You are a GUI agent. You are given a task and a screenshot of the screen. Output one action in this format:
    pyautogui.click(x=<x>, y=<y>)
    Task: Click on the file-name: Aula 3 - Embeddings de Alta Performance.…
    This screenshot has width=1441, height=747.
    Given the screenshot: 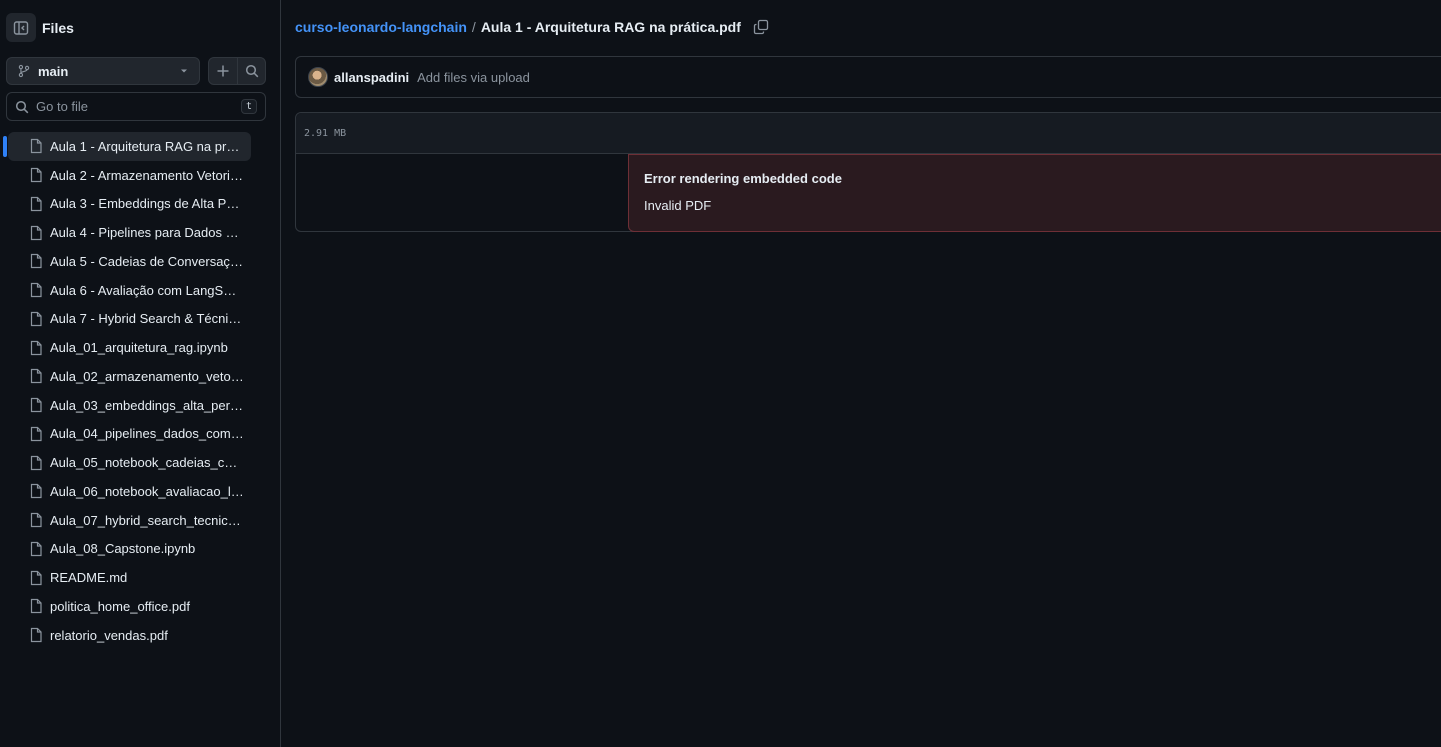 What is the action you would take?
    pyautogui.click(x=147, y=204)
    